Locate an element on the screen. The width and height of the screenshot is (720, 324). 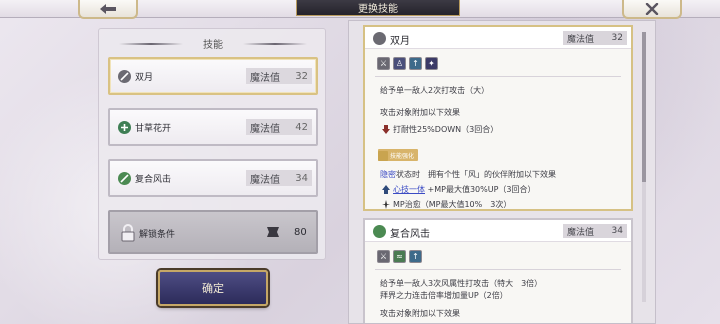
level-icon is located at coordinates (273, 232).